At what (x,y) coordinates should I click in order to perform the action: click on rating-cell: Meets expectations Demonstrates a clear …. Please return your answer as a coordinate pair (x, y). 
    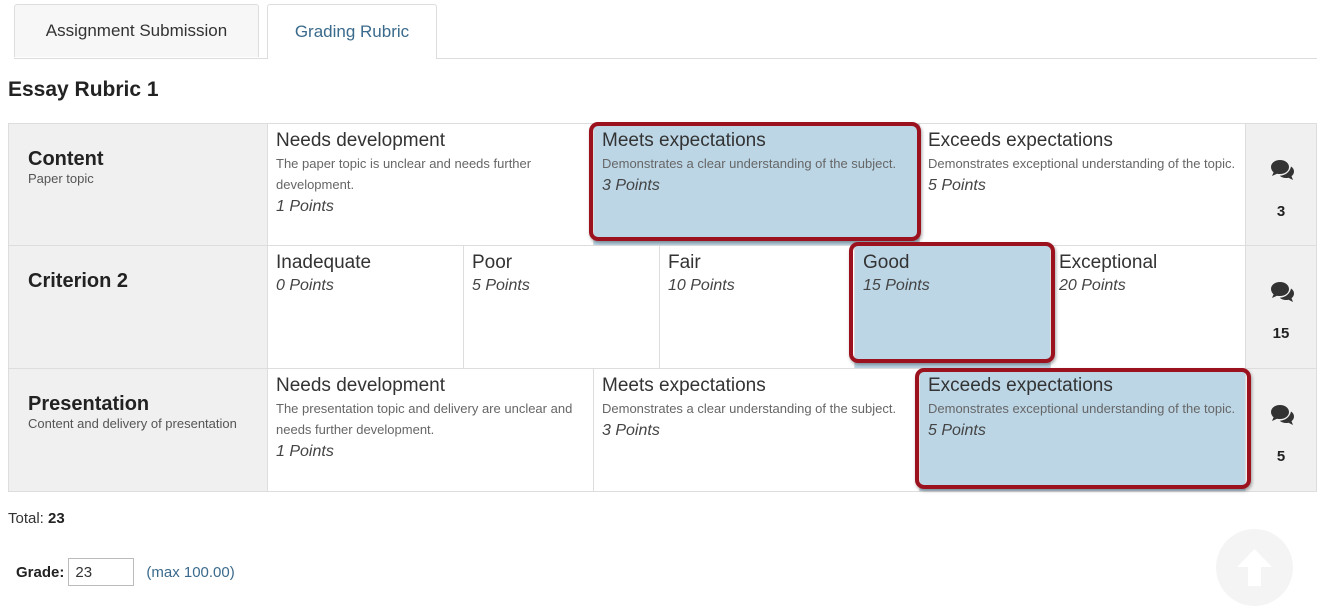
    Looking at the image, I should click on (757, 430).